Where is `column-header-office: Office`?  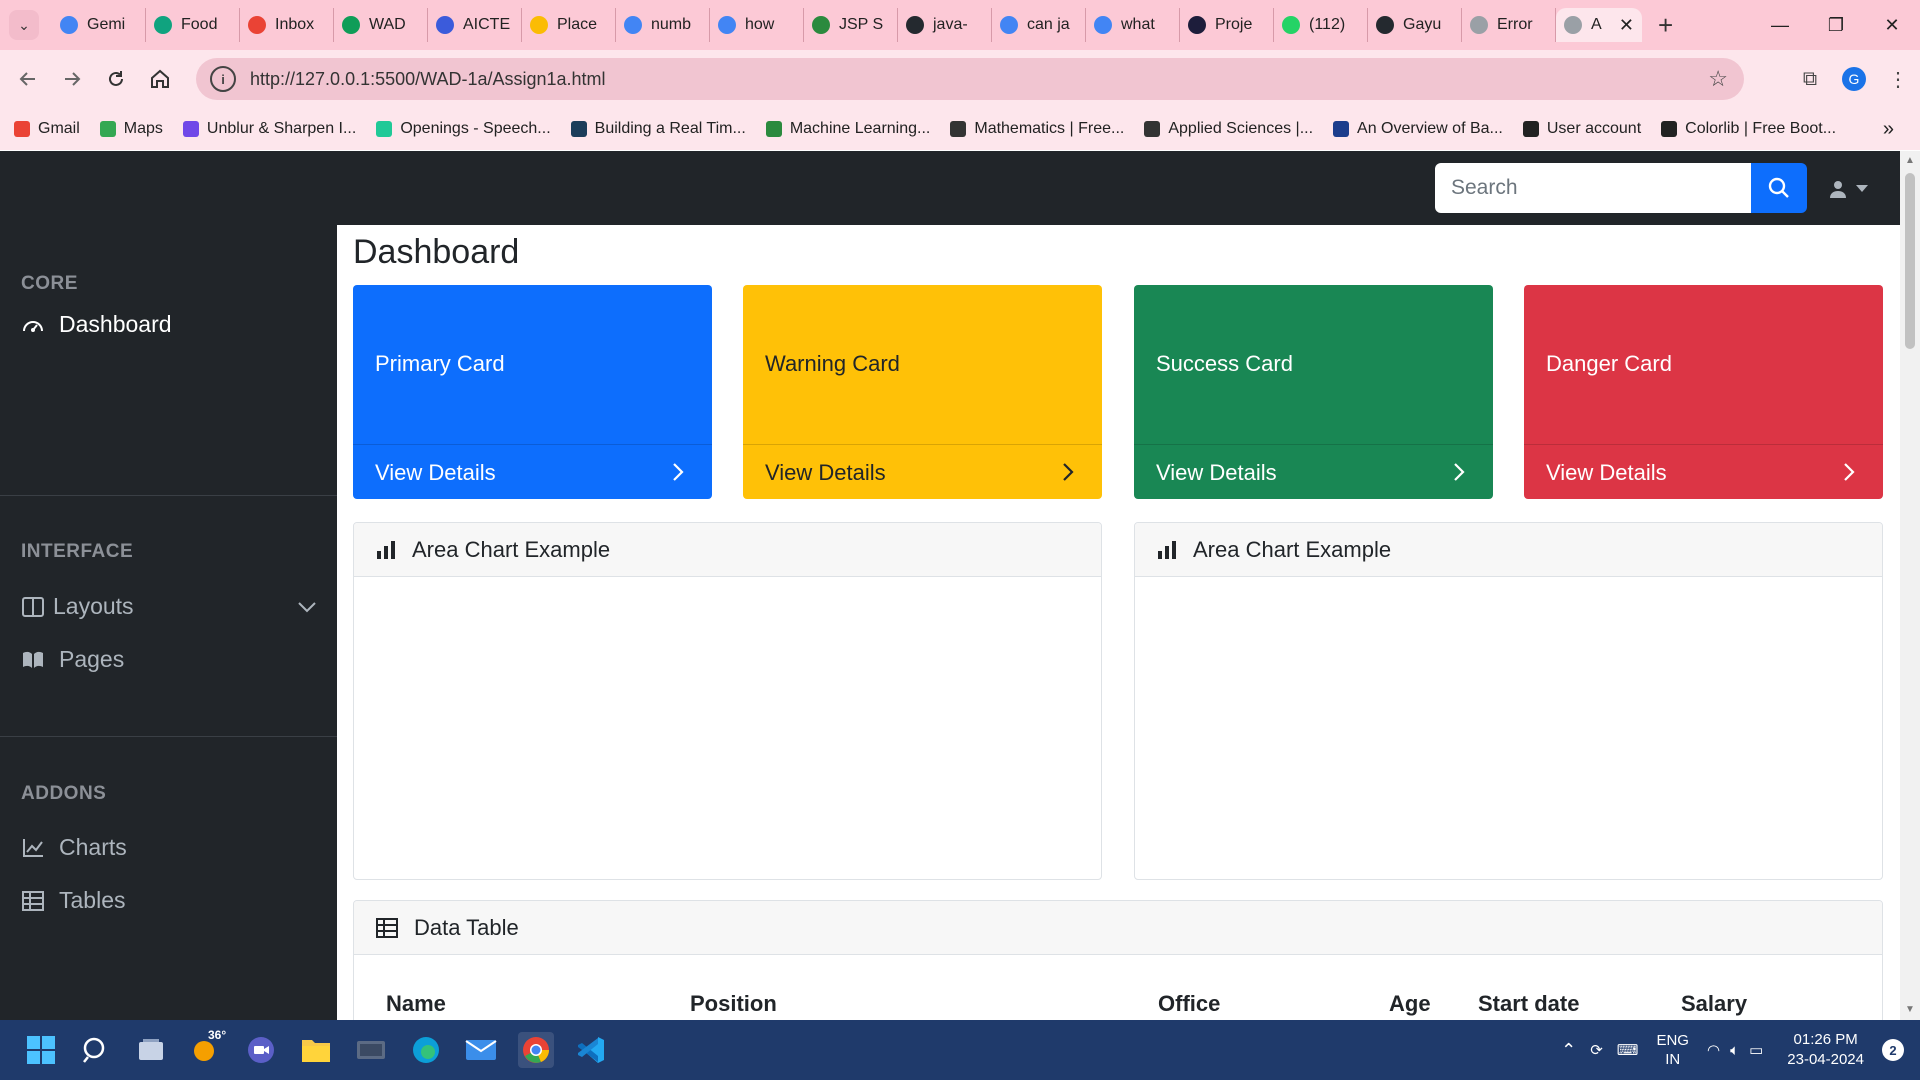
column-header-office: Office is located at coordinates (1189, 1004).